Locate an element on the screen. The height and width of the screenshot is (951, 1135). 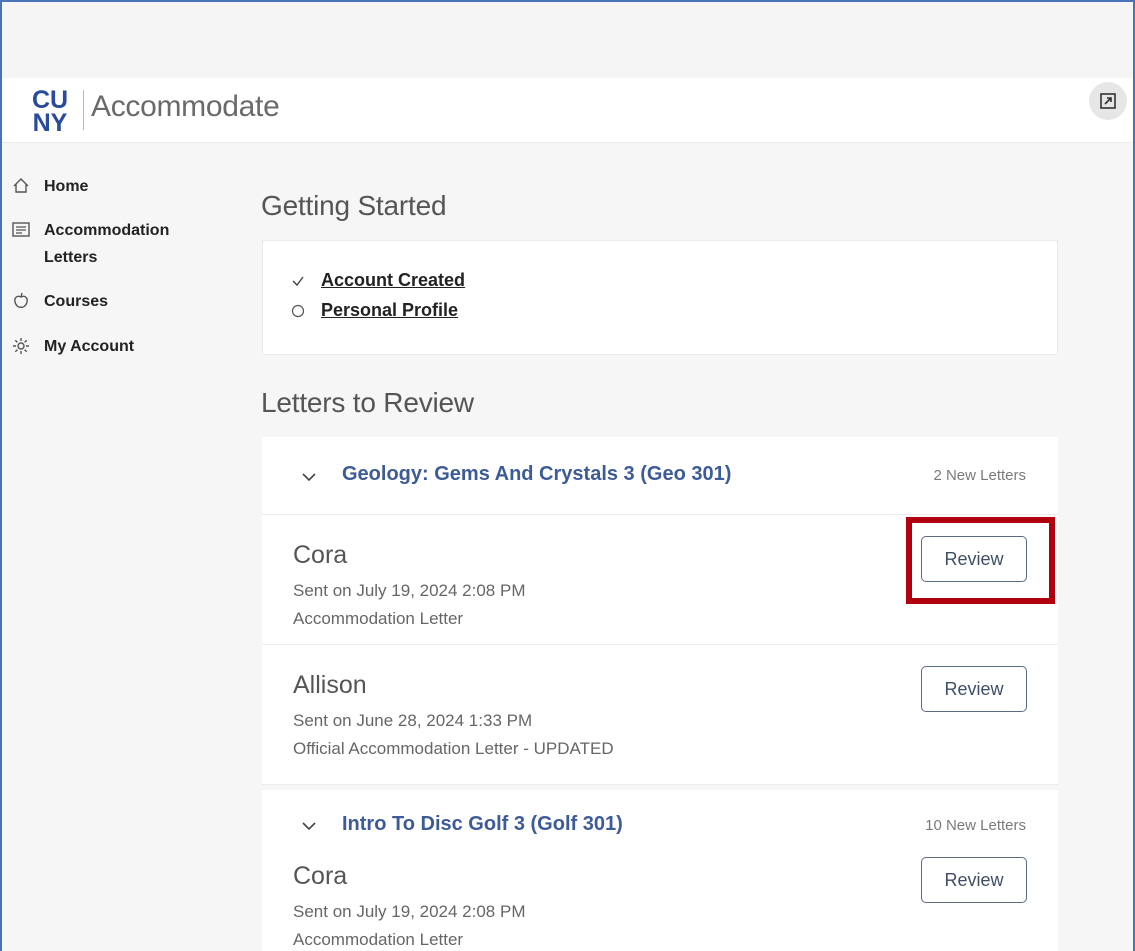
checklist-item-personal-profile: Personal Profile is located at coordinates (373, 310).